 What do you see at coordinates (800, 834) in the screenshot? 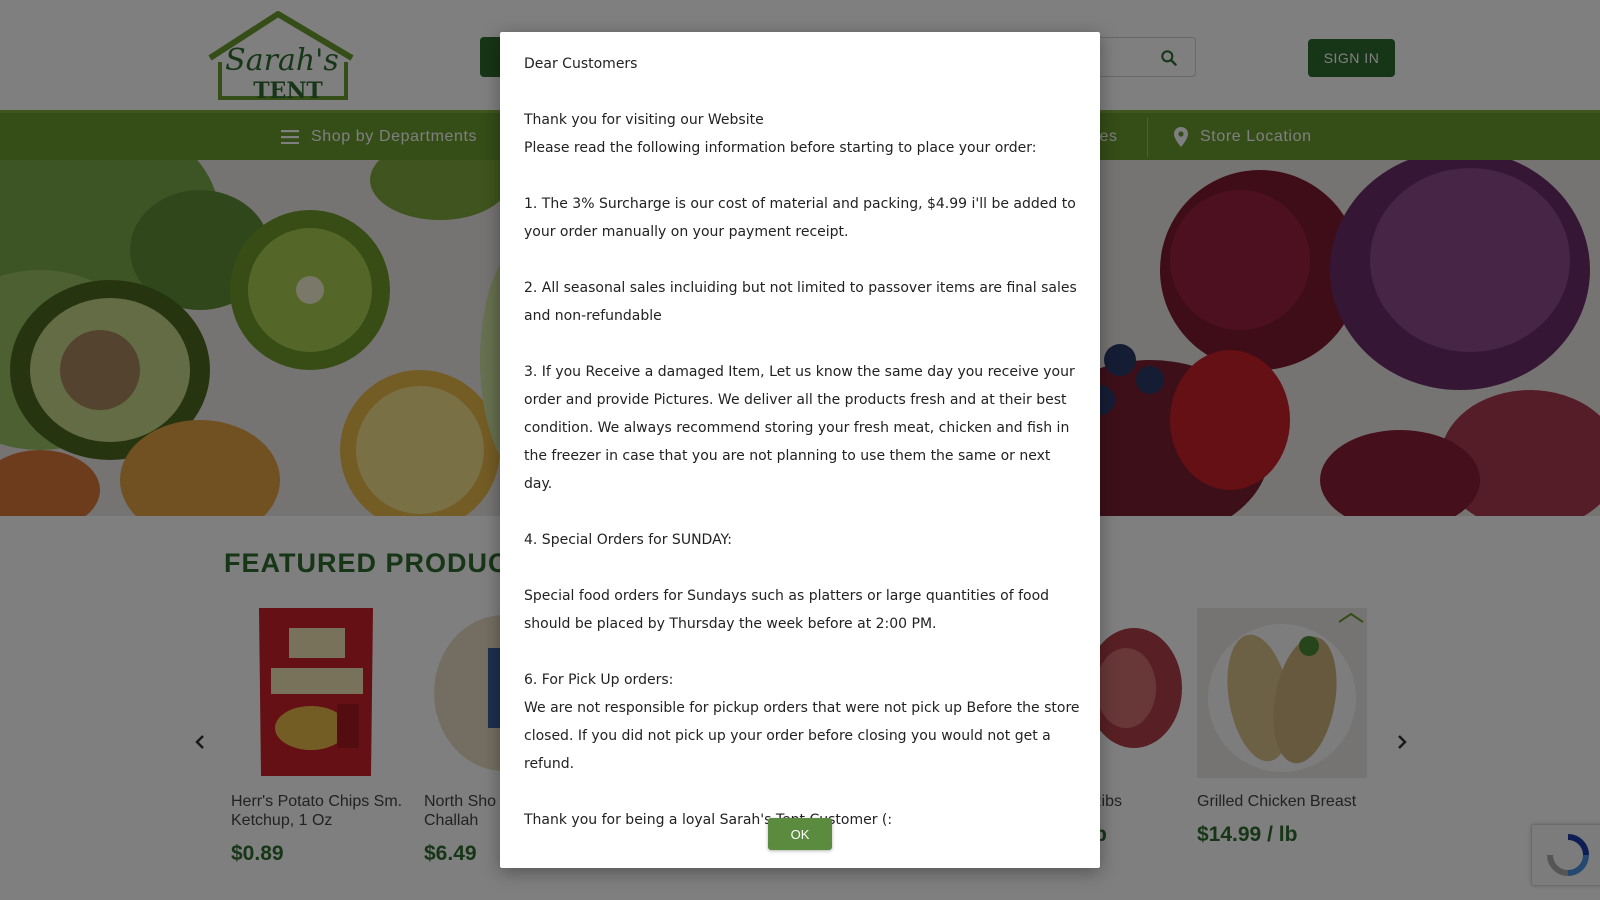
I see `ok-button: OK` at bounding box center [800, 834].